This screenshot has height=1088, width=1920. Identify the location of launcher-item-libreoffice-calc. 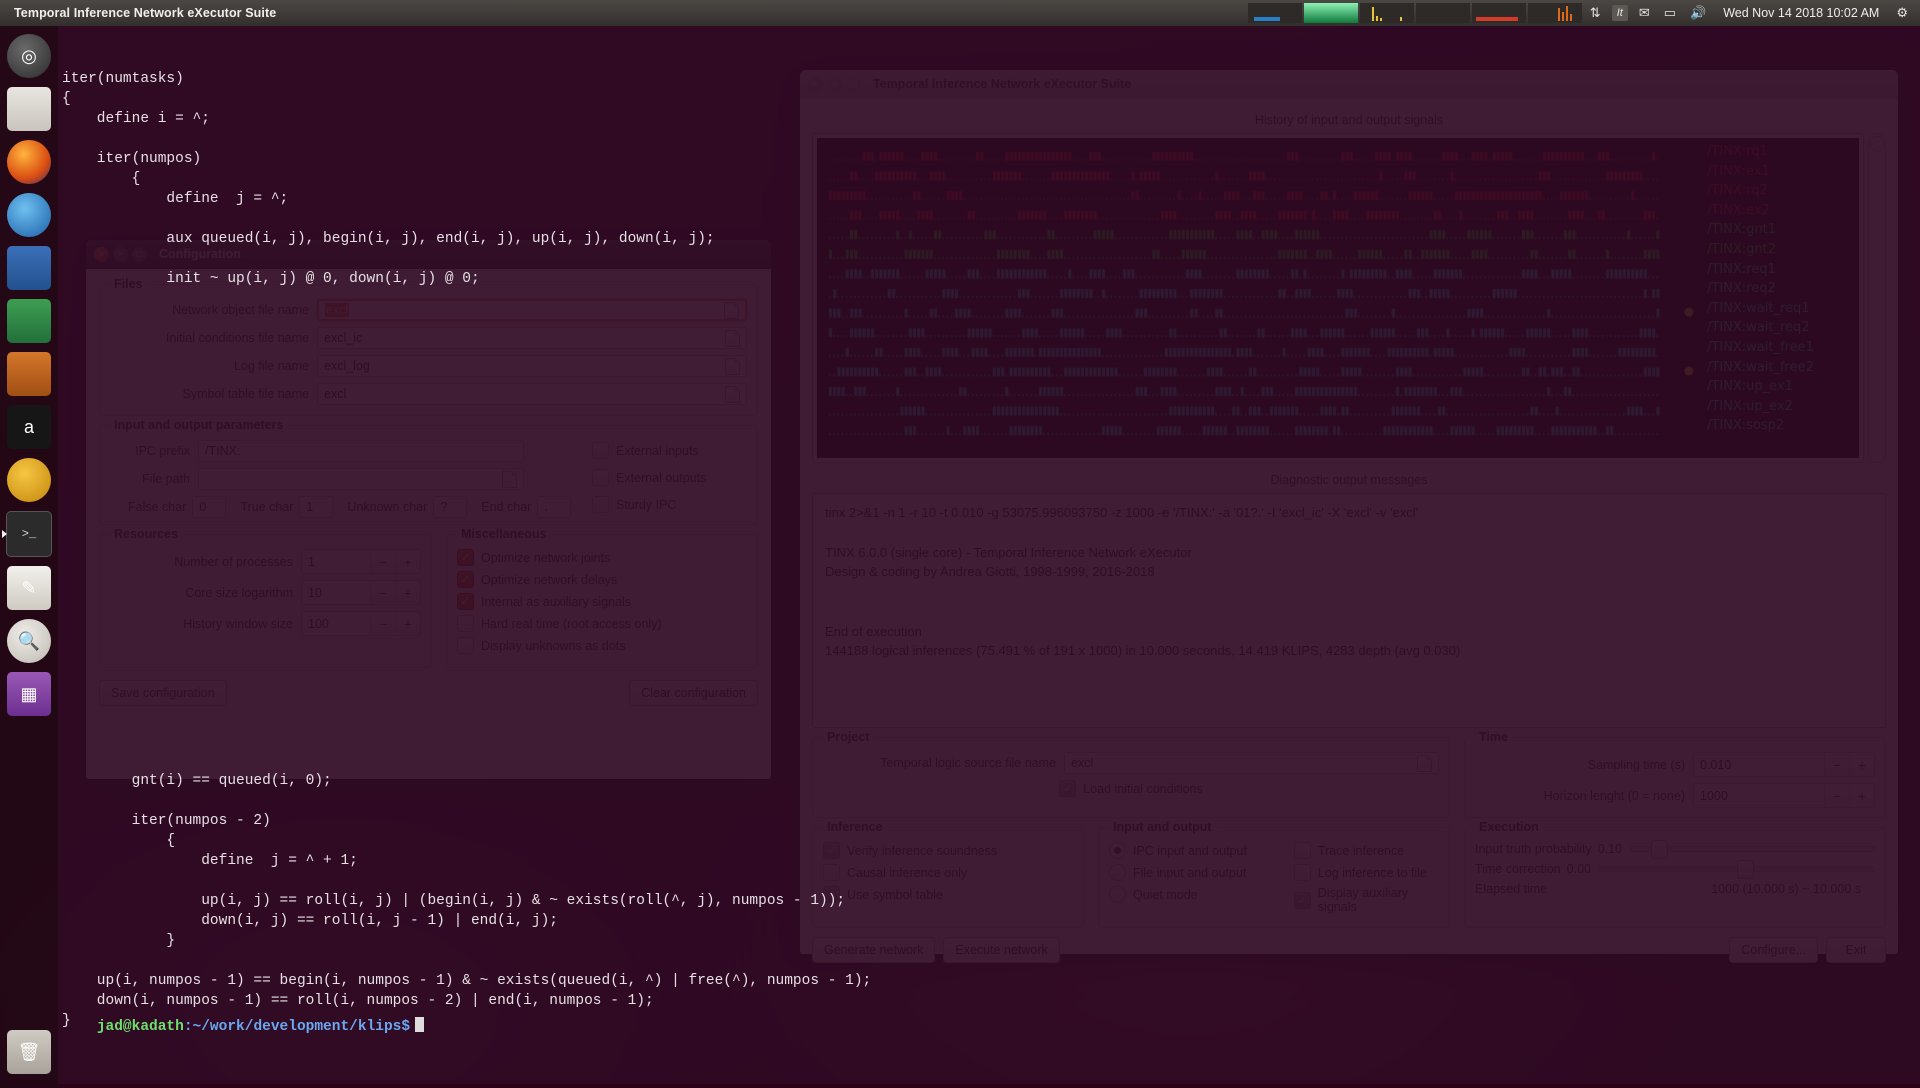
(29, 321).